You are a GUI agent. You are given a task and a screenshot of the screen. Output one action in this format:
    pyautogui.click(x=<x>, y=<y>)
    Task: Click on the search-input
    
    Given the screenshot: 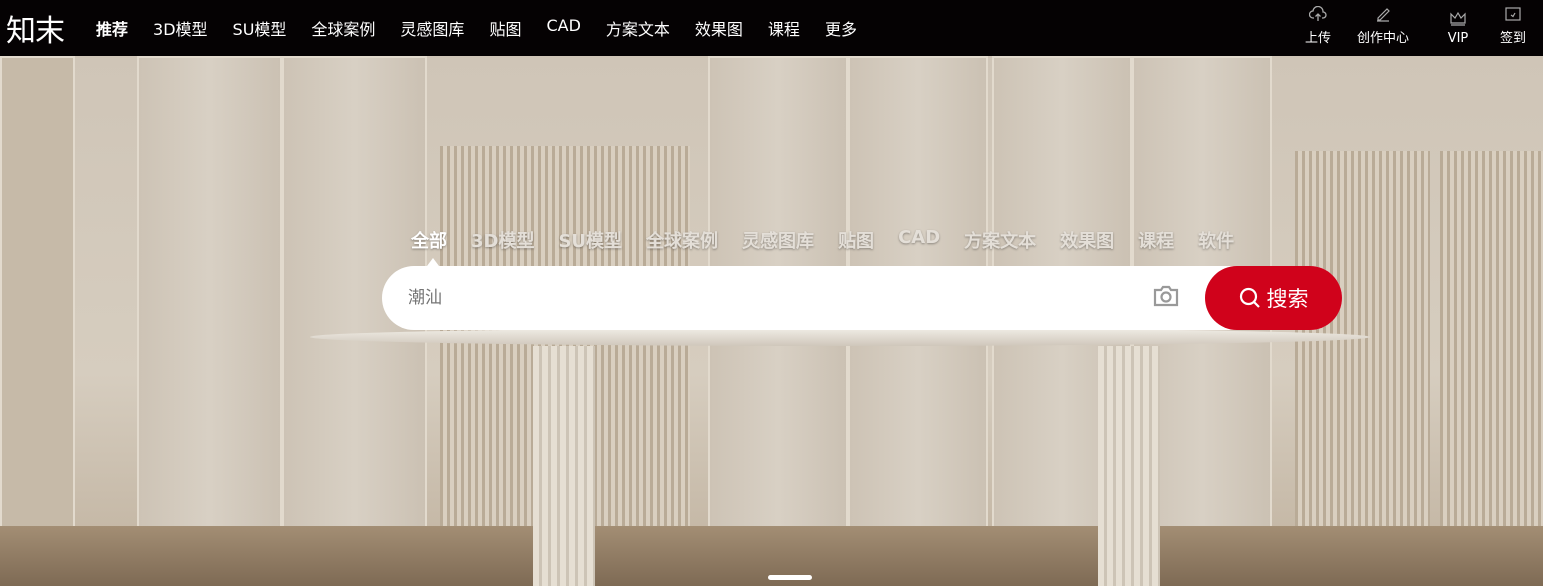 What is the action you would take?
    pyautogui.click(x=778, y=298)
    